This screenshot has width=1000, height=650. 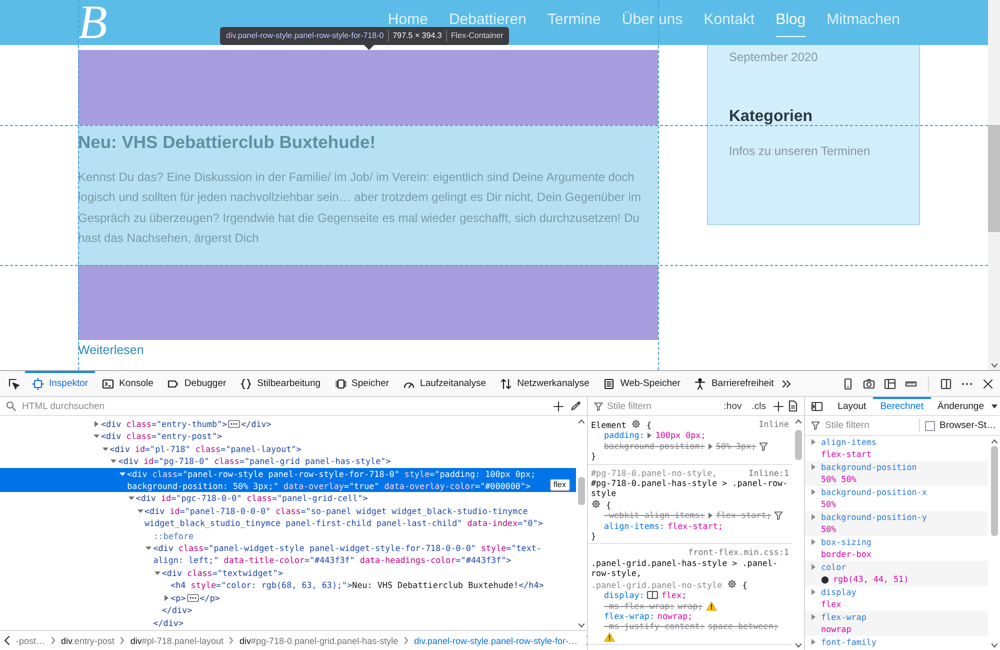 I want to click on layout-badge: flex, so click(x=560, y=485).